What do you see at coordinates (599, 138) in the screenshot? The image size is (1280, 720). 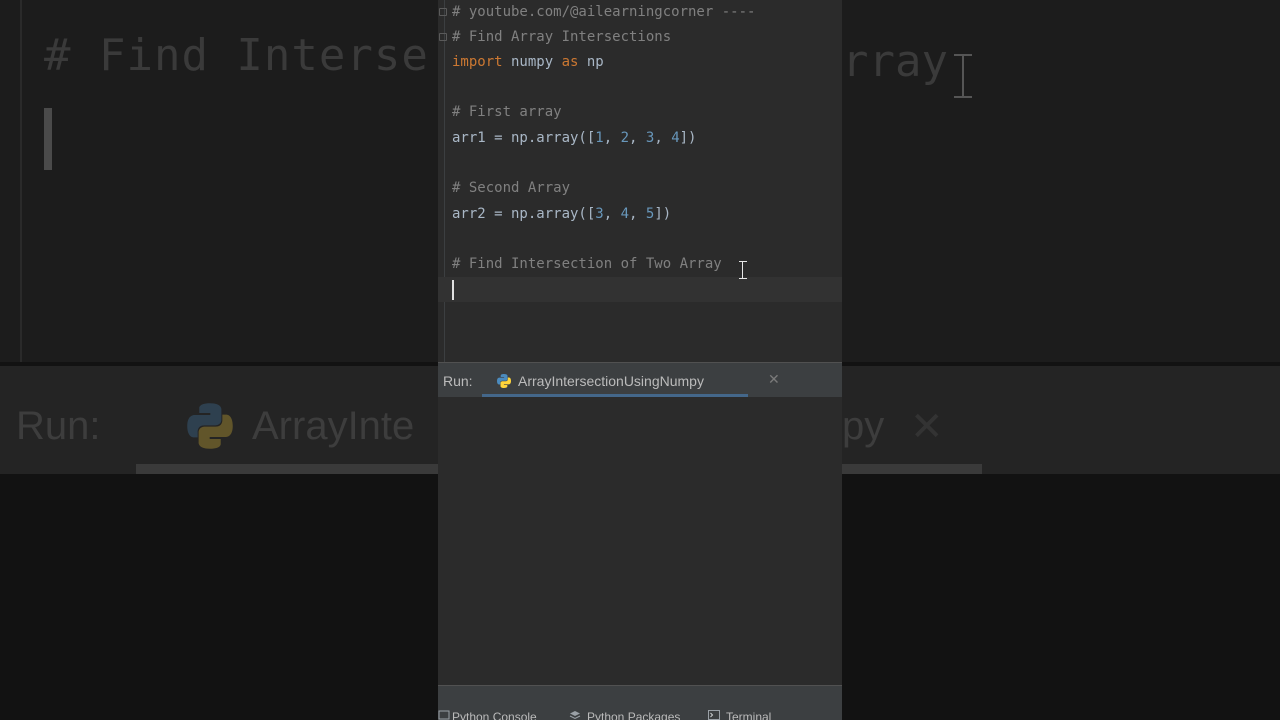 I see `code-number: 1` at bounding box center [599, 138].